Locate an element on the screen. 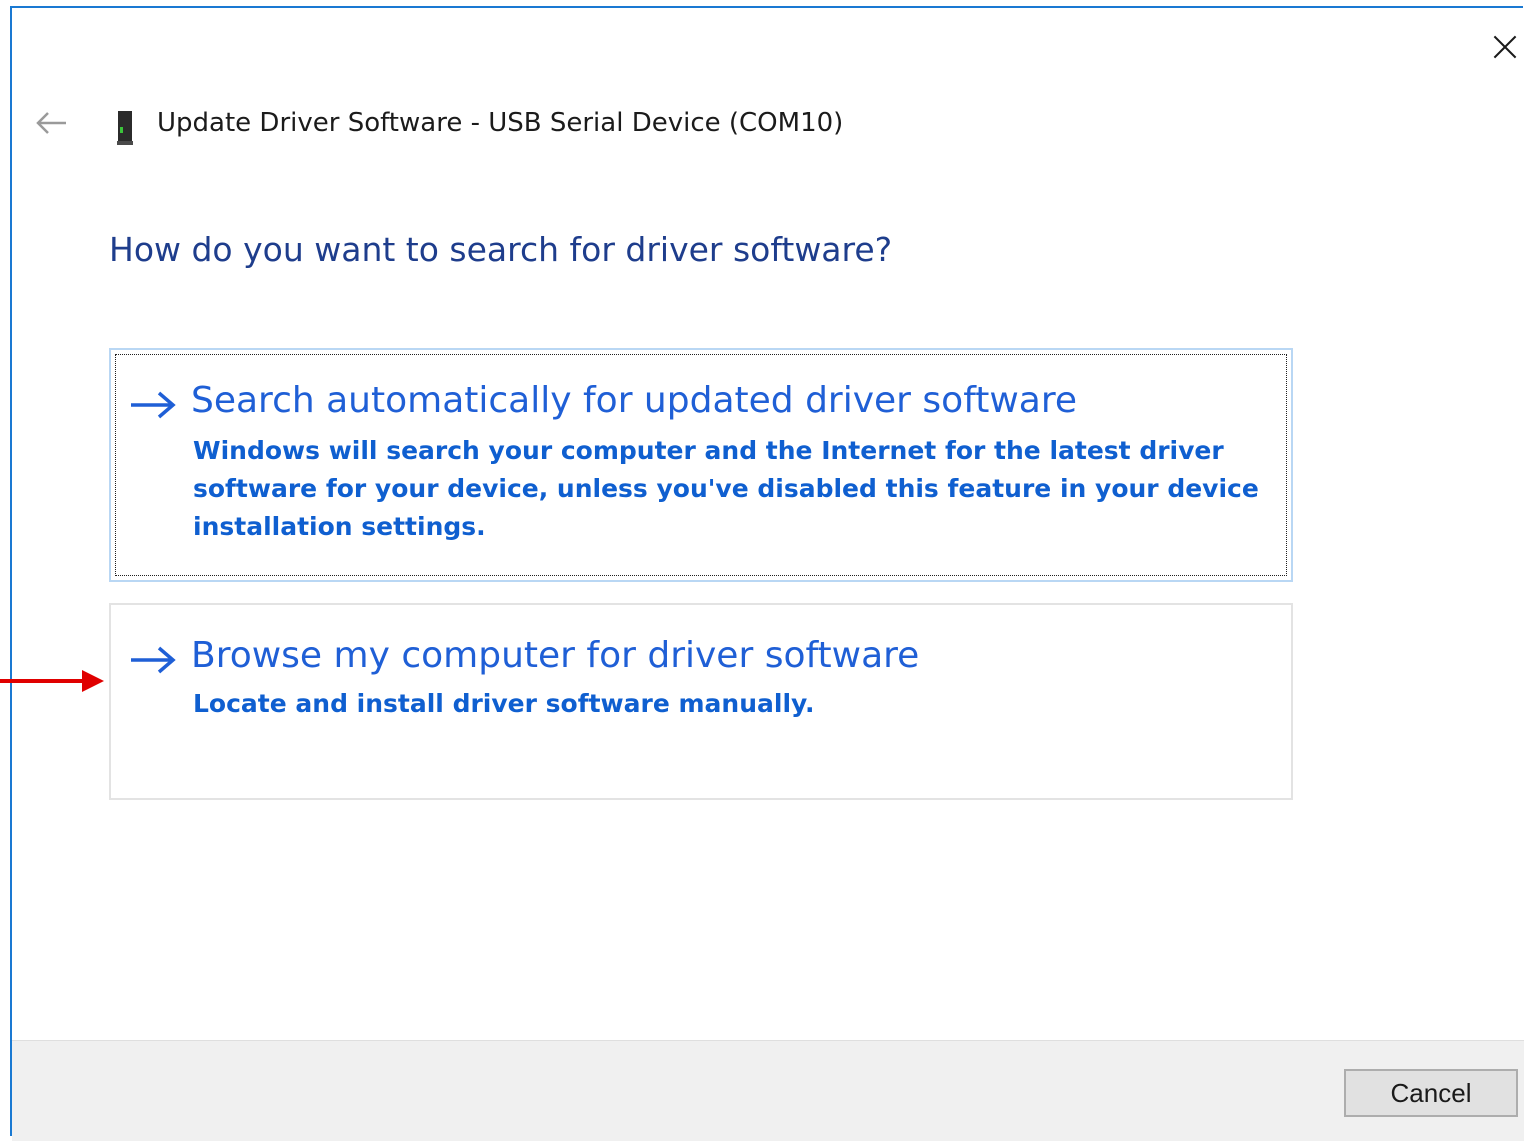 The width and height of the screenshot is (1524, 1141). back-arrow-icon is located at coordinates (52, 123).